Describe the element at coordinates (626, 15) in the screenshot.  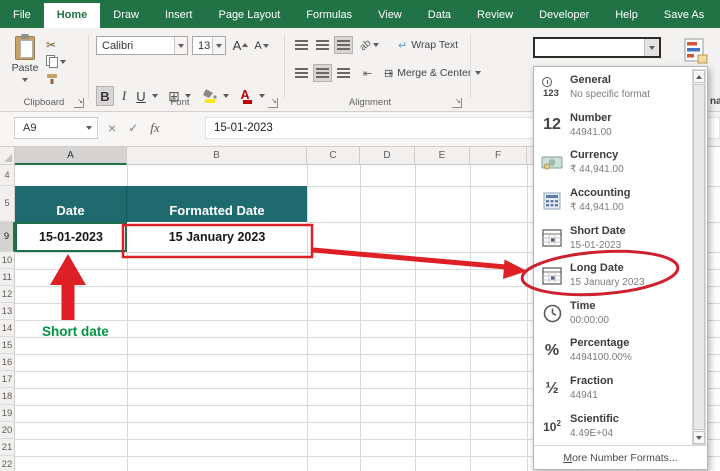
I see `tab-help: Help` at that location.